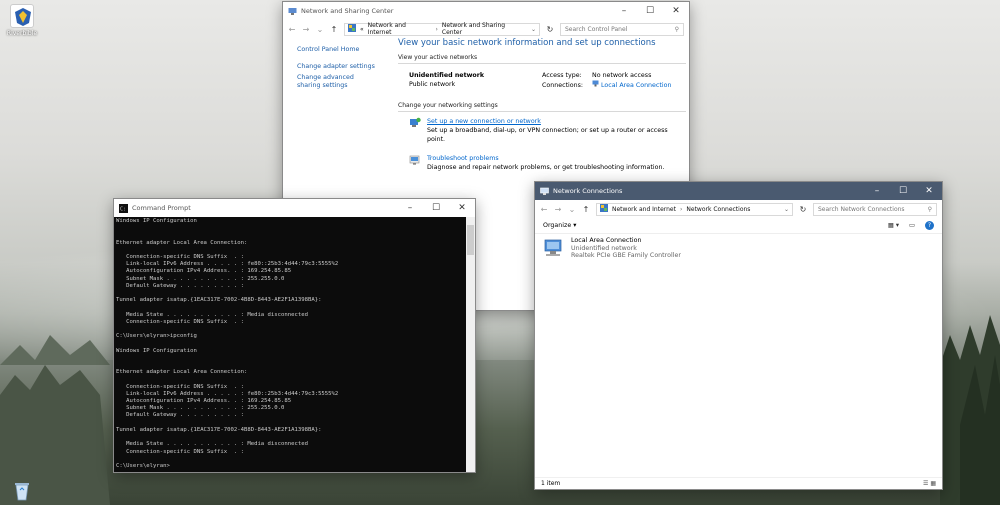  I want to click on new-connection-icon, so click(415, 130).